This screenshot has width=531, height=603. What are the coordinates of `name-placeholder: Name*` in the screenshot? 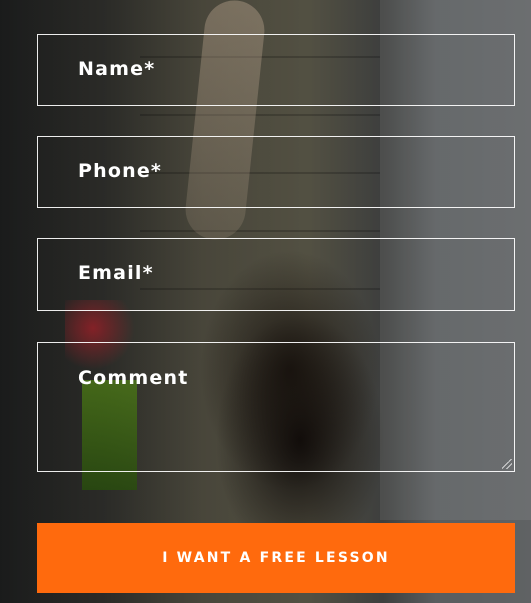 It's located at (117, 69).